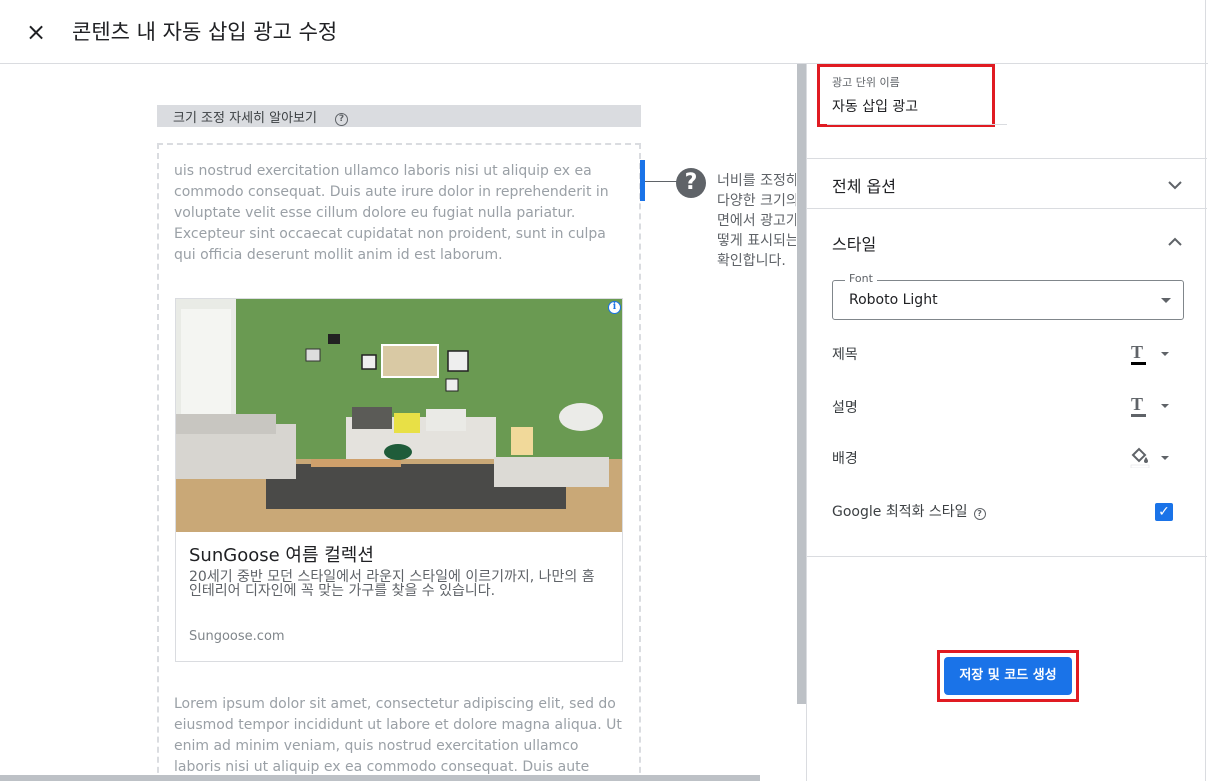  What do you see at coordinates (1152, 458) in the screenshot?
I see `background-color-picker` at bounding box center [1152, 458].